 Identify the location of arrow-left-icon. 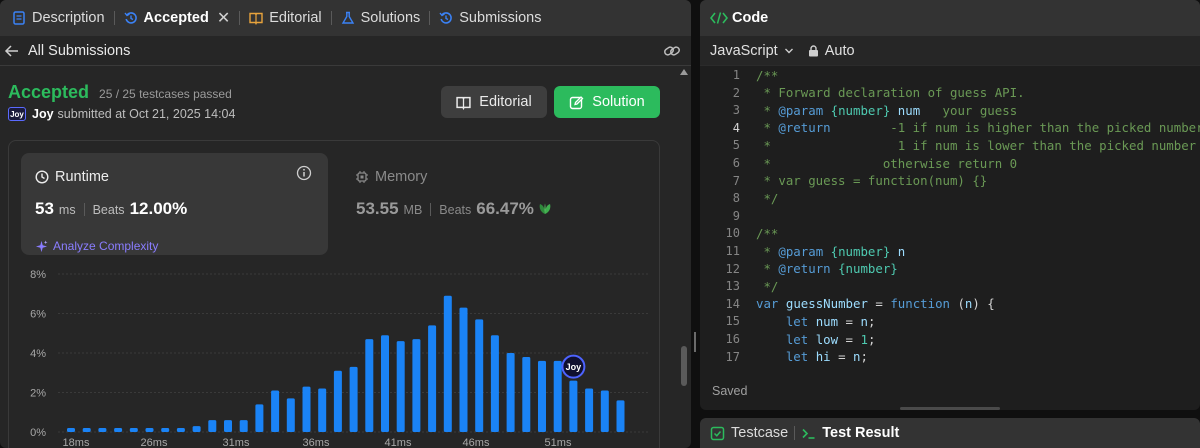
(12, 51).